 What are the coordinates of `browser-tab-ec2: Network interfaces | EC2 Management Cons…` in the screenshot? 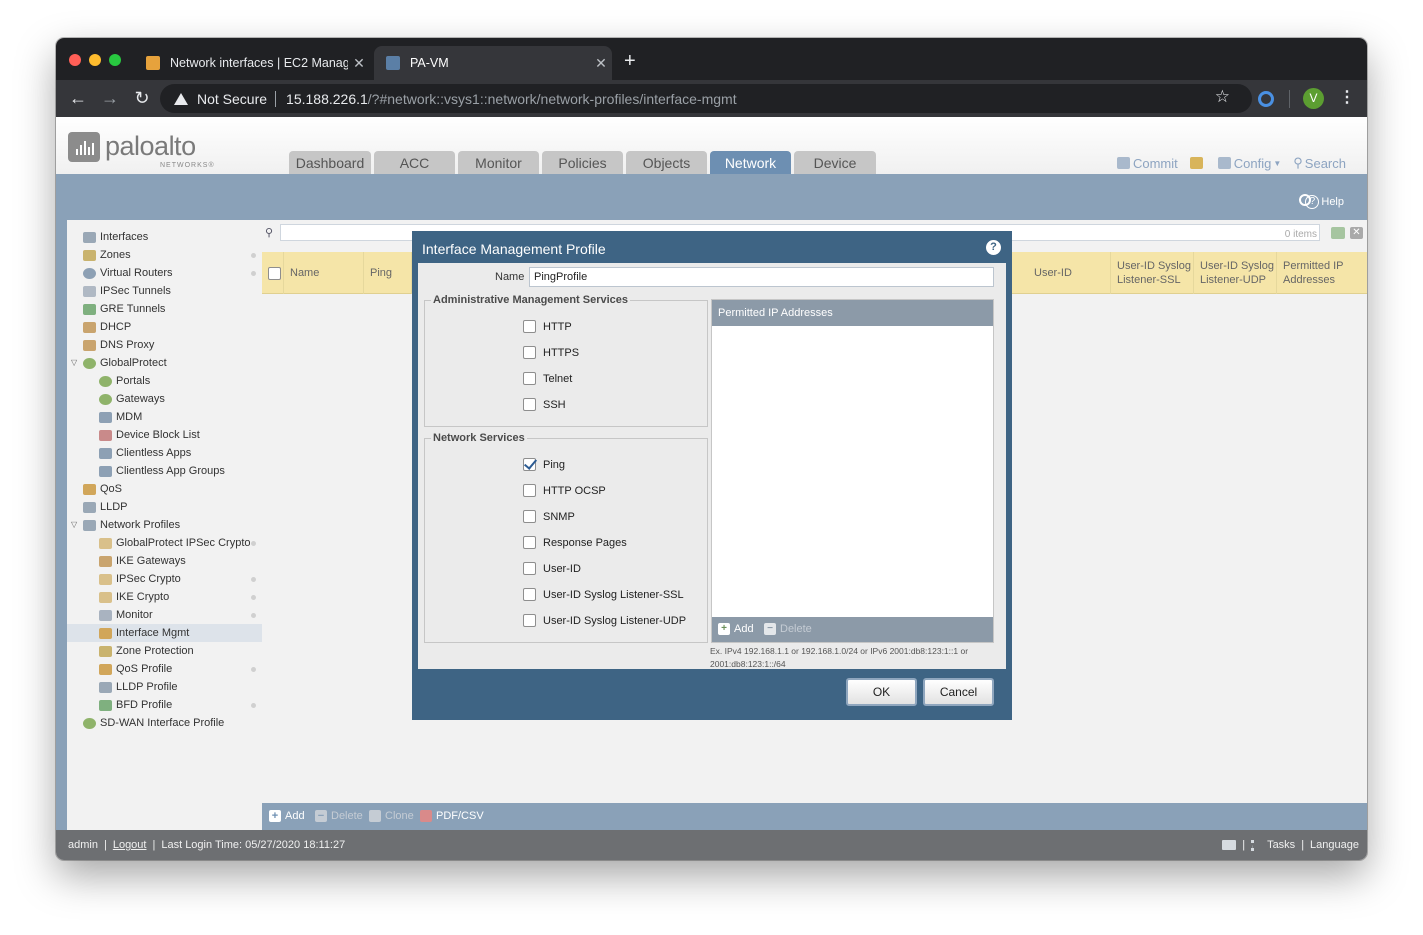 It's located at (252, 63).